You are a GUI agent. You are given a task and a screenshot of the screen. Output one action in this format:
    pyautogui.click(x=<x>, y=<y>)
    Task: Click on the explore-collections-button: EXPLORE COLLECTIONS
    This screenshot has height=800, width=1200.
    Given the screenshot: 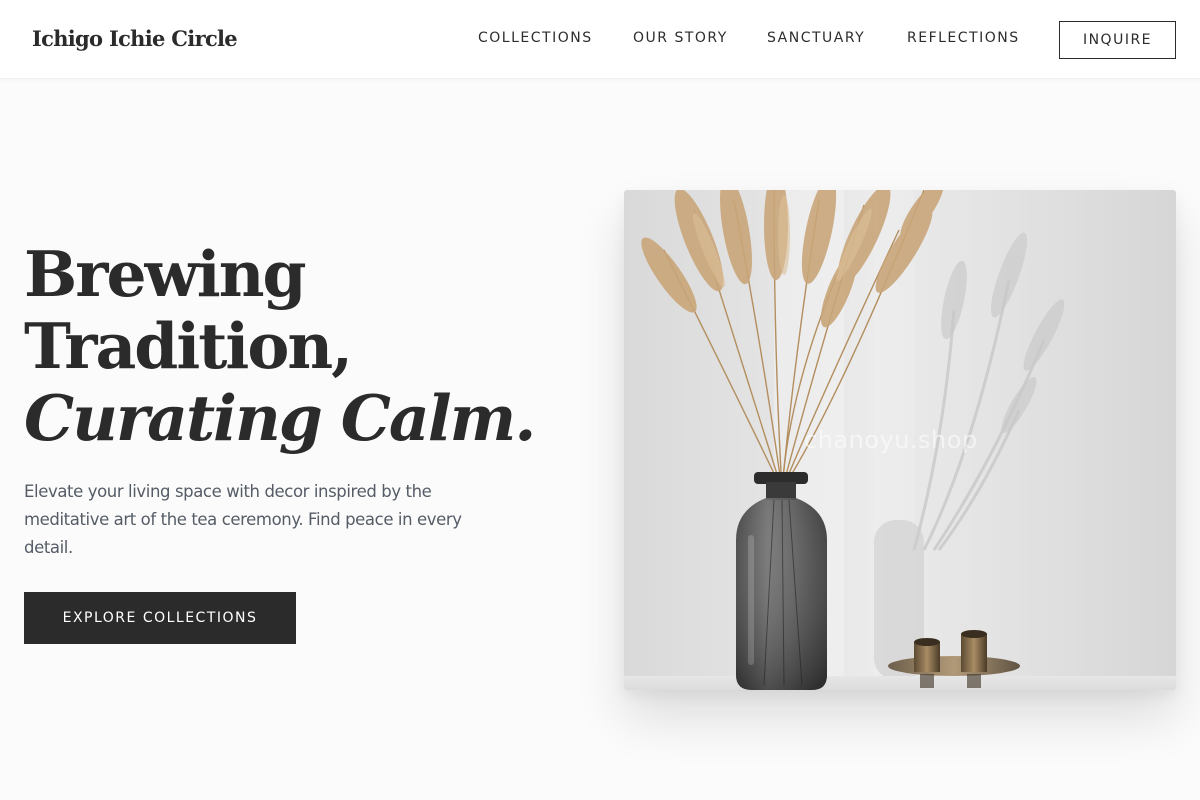 What is the action you would take?
    pyautogui.click(x=160, y=618)
    